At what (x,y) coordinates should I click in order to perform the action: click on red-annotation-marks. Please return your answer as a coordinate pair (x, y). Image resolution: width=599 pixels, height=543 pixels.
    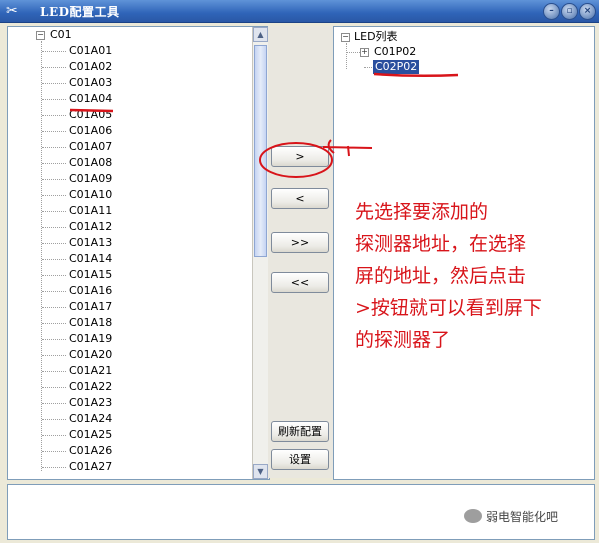
    Looking at the image, I should click on (264, 125).